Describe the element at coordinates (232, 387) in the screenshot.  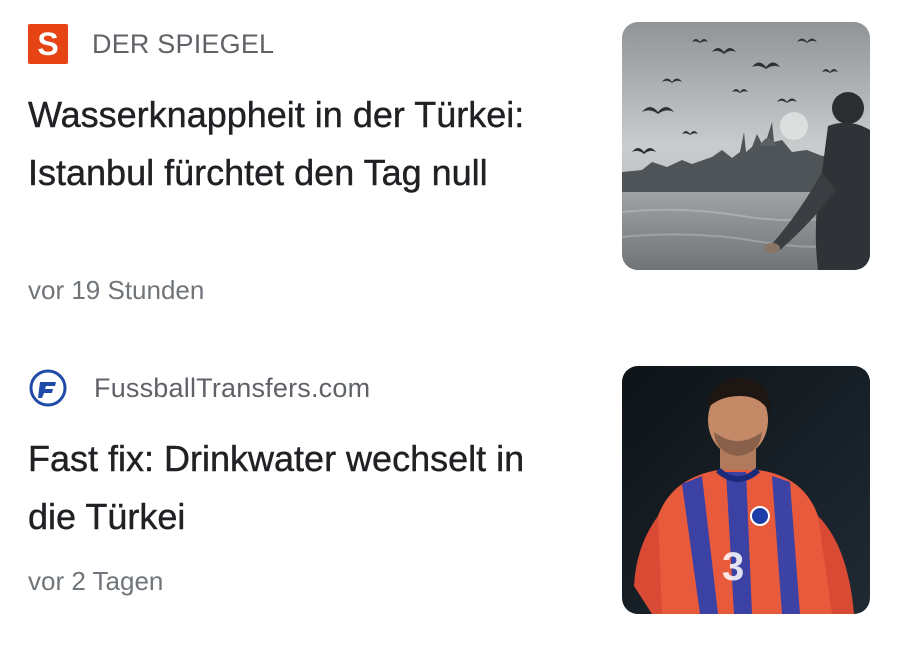
I see `source-name: FussballTransfers.com` at that location.